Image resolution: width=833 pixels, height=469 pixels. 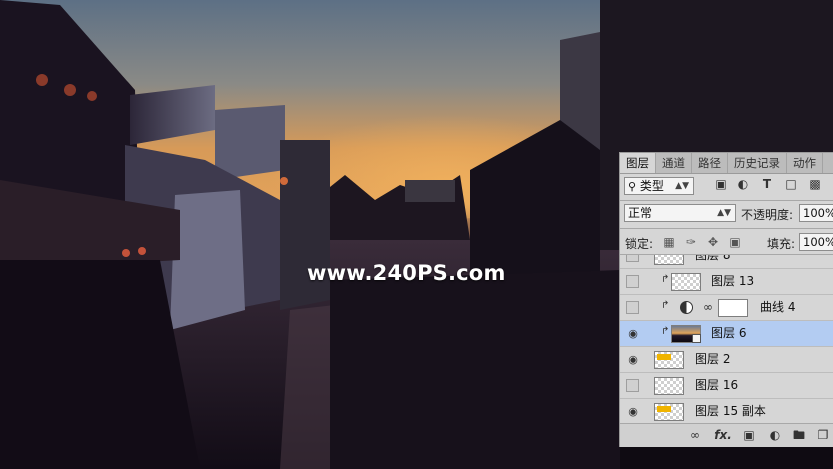 What do you see at coordinates (816, 242) in the screenshot?
I see `fill-input: 100%` at bounding box center [816, 242].